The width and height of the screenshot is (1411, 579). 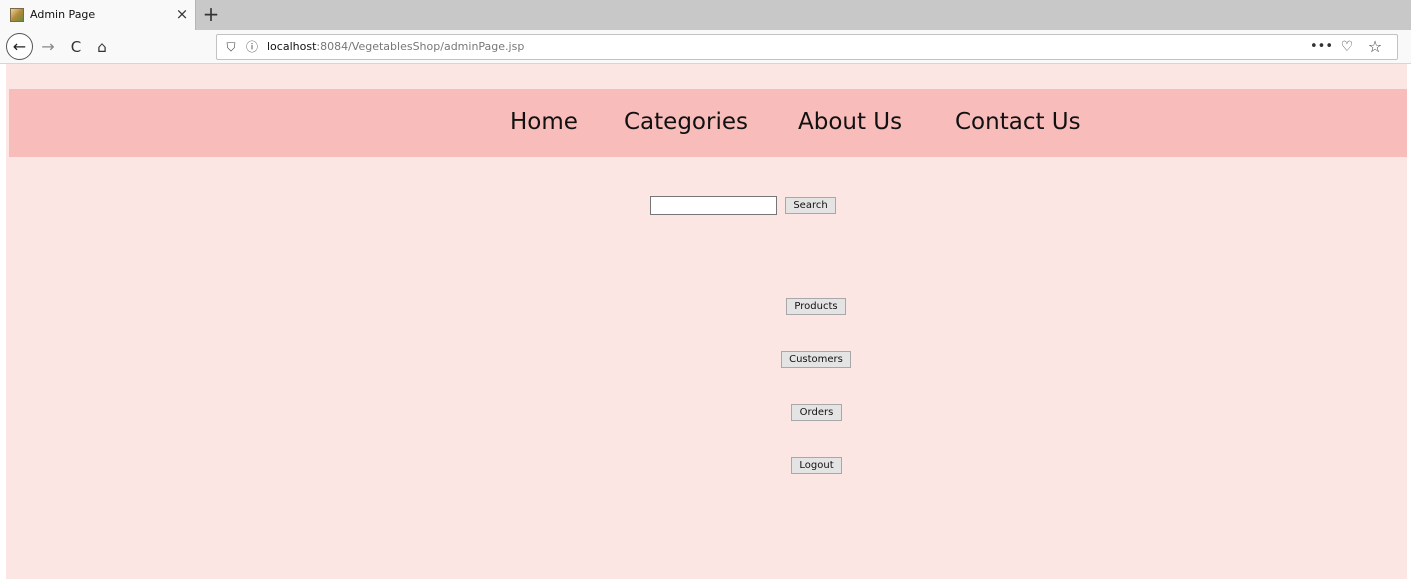 I want to click on orders-button: Orders, so click(x=816, y=412).